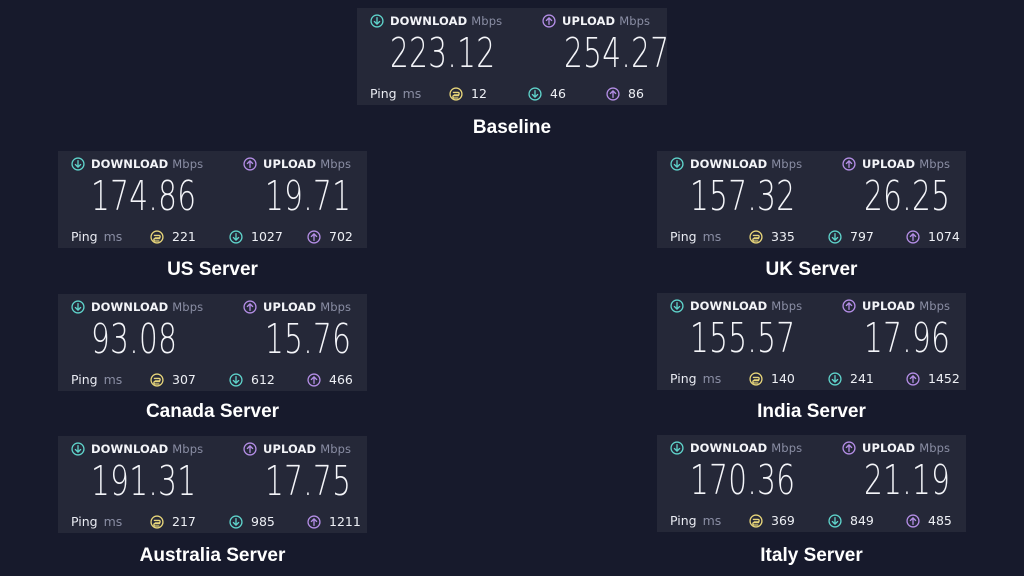  Describe the element at coordinates (625, 93) in the screenshot. I see `upload-latency: 86` at that location.